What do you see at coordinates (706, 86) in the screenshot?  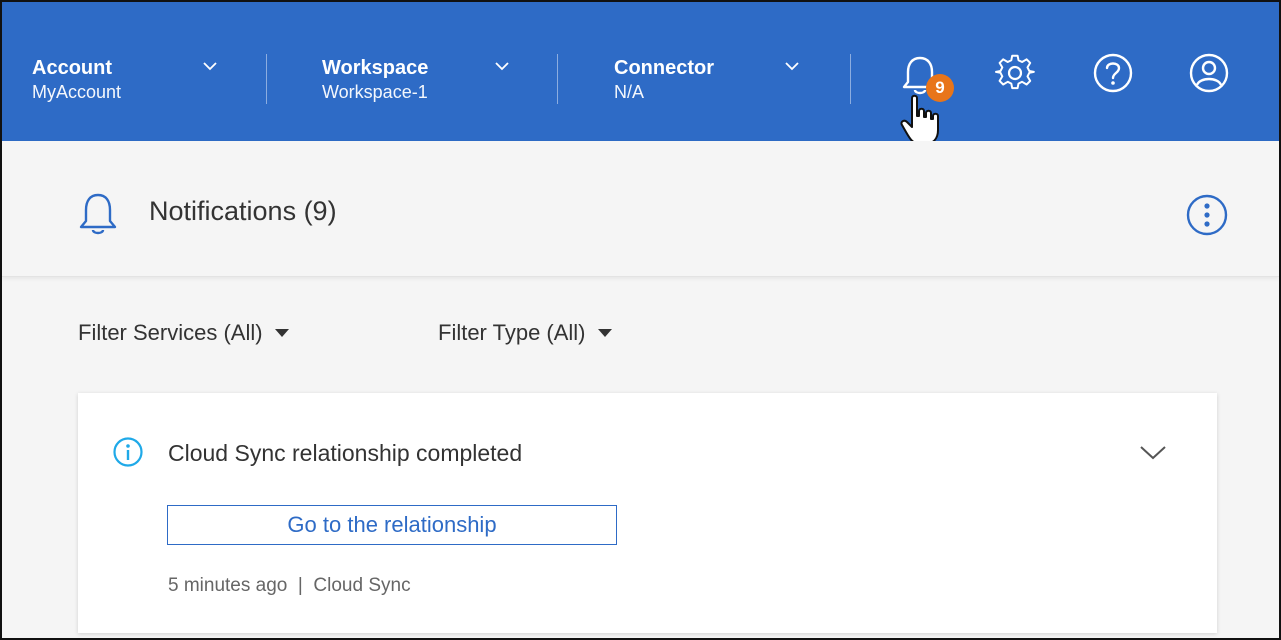 I see `connector-selector: Connector N/A` at bounding box center [706, 86].